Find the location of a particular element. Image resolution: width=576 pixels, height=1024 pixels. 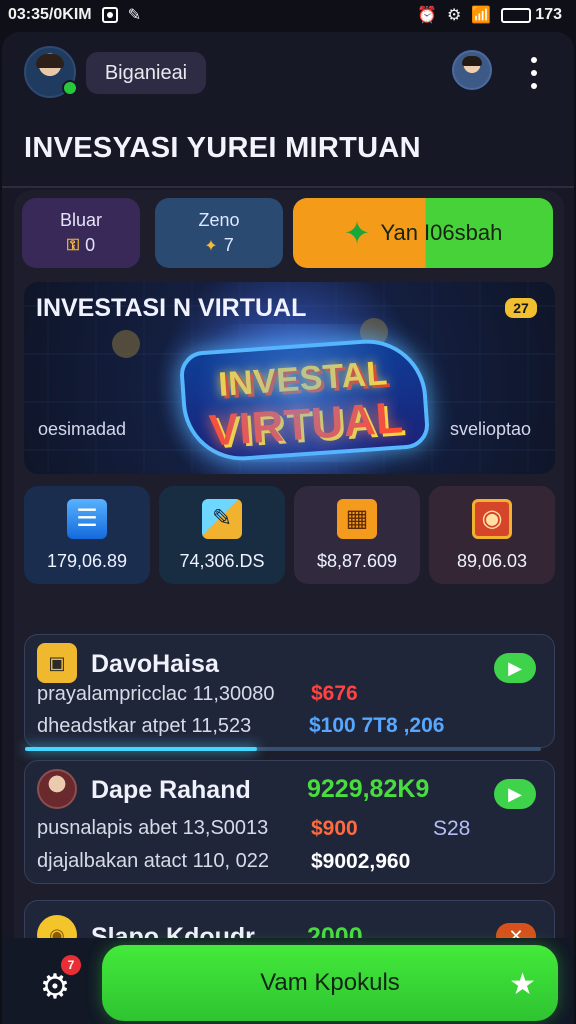

row-value-1: $676 is located at coordinates (334, 693).